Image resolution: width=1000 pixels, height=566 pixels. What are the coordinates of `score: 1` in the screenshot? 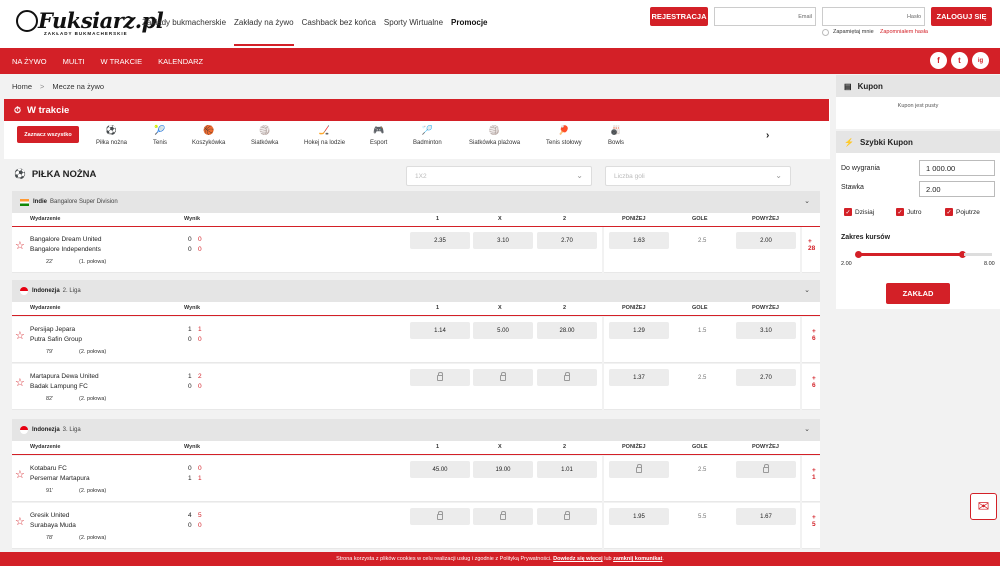 It's located at (190, 329).